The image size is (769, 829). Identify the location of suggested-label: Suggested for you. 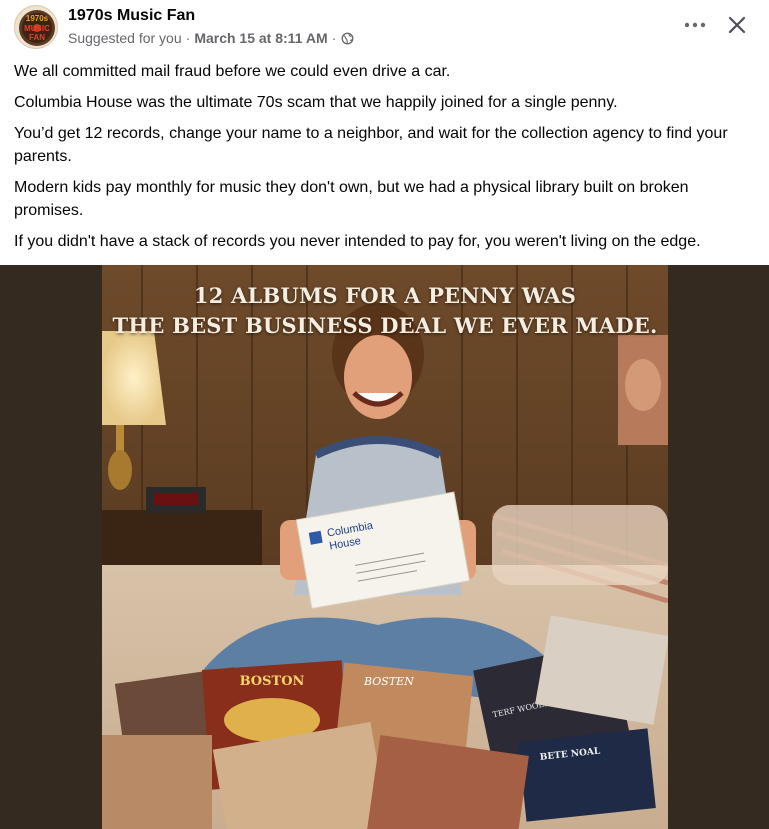
(125, 38).